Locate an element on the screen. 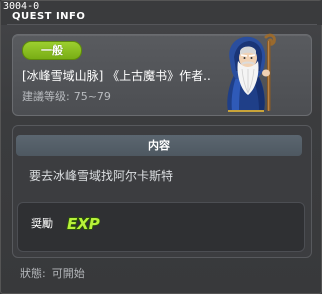  content-header: 内容 is located at coordinates (159, 145).